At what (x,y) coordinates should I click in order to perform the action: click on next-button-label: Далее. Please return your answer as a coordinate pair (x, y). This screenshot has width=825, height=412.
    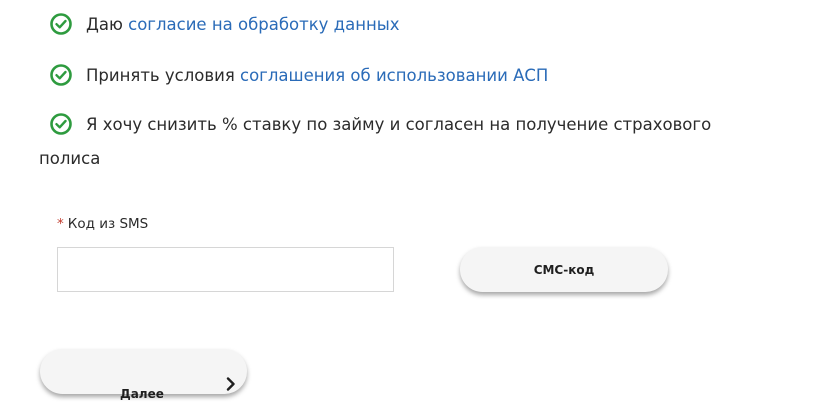
    Looking at the image, I should click on (142, 393).